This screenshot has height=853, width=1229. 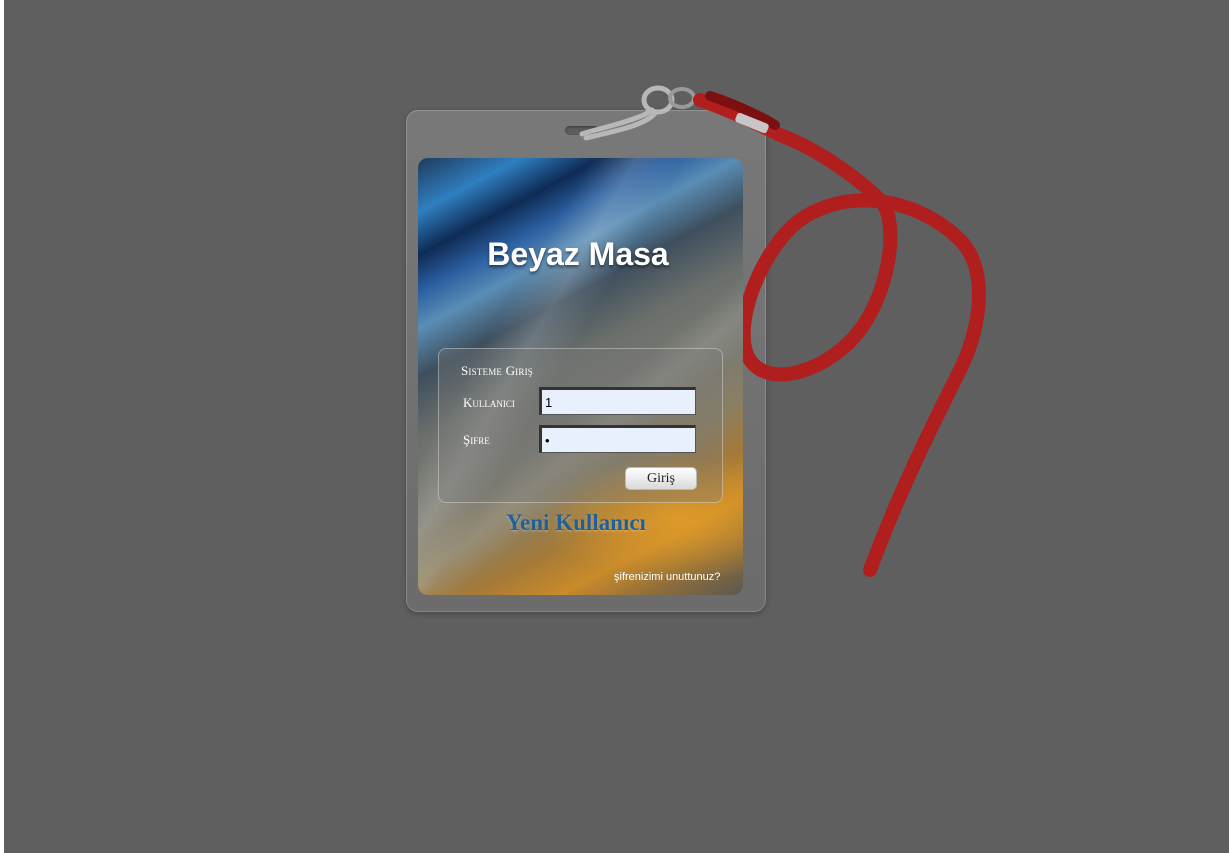 What do you see at coordinates (2, 426) in the screenshot?
I see `window-edge` at bounding box center [2, 426].